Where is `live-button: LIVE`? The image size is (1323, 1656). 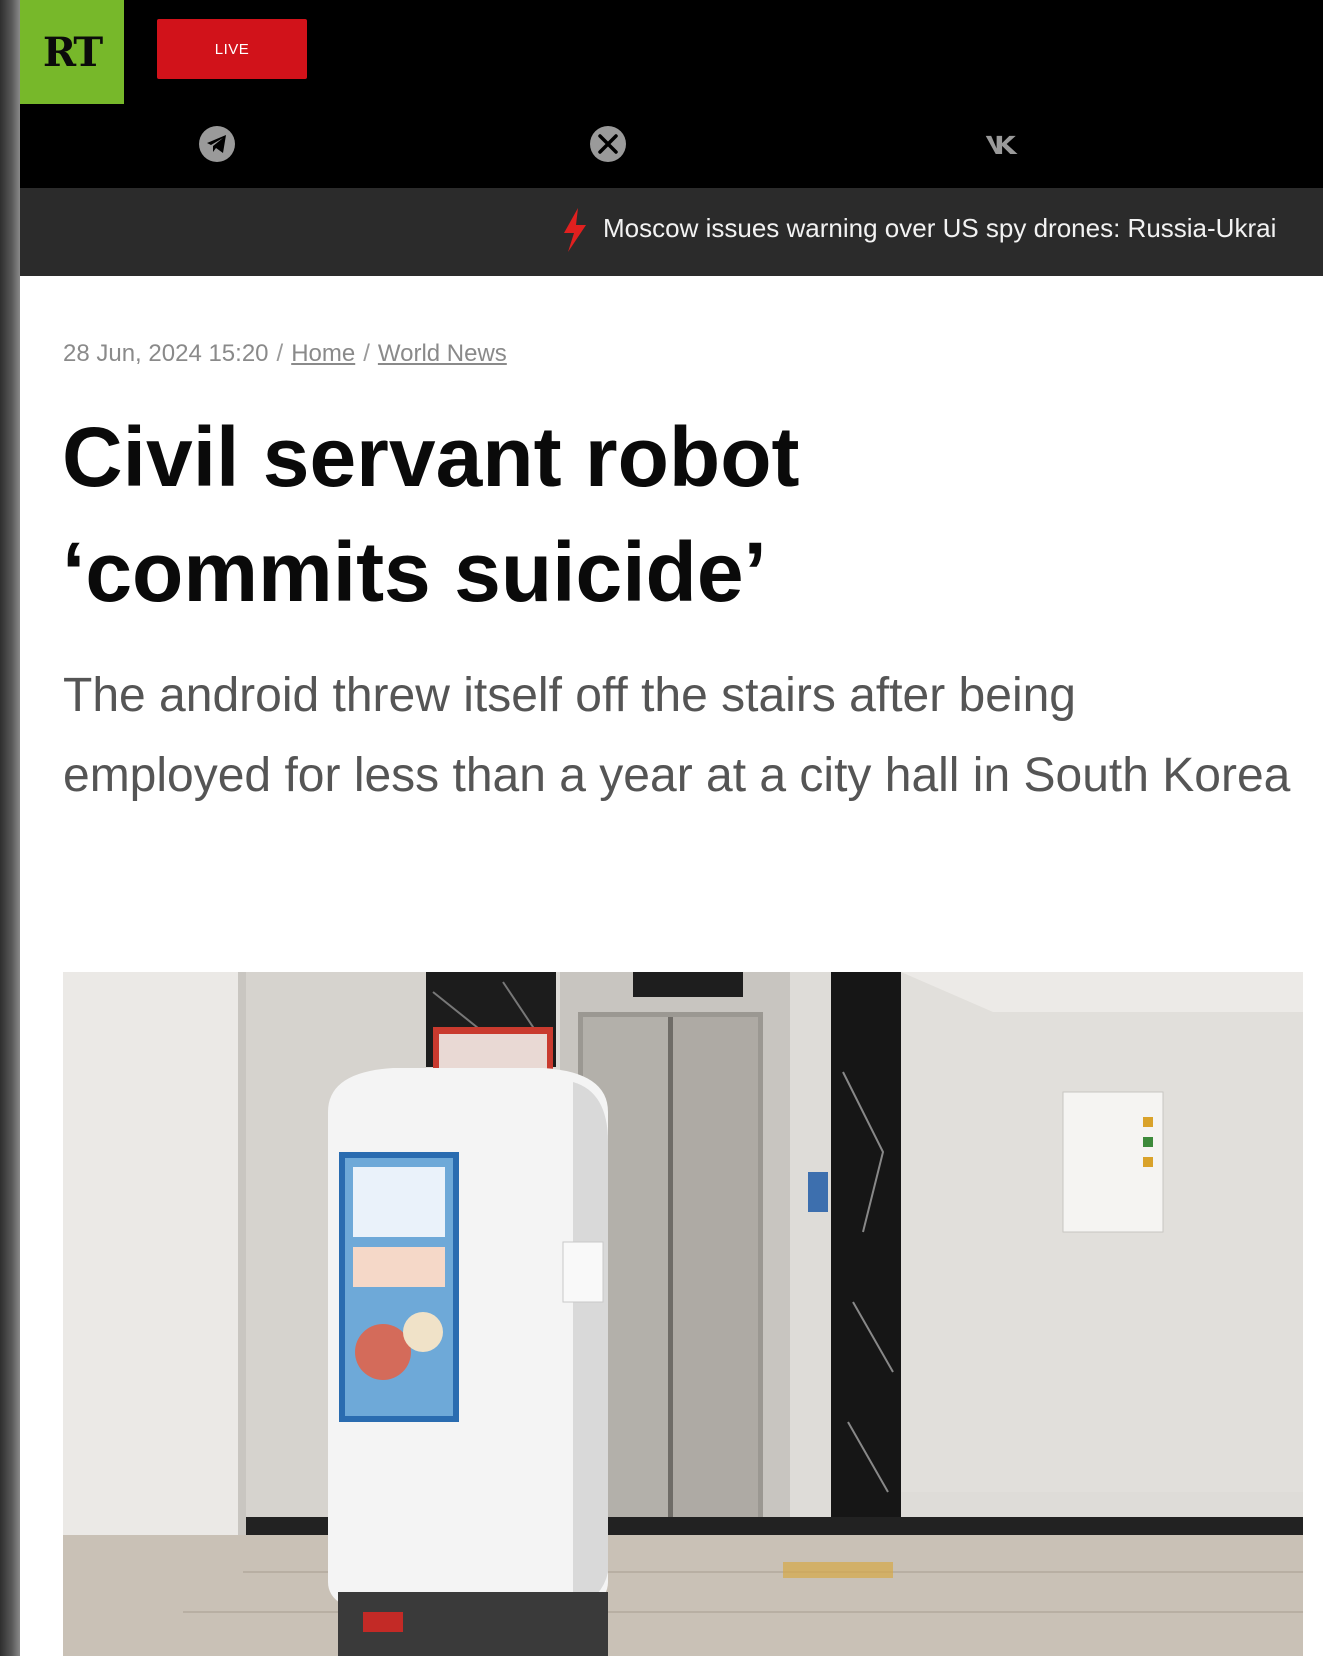 live-button: LIVE is located at coordinates (232, 49).